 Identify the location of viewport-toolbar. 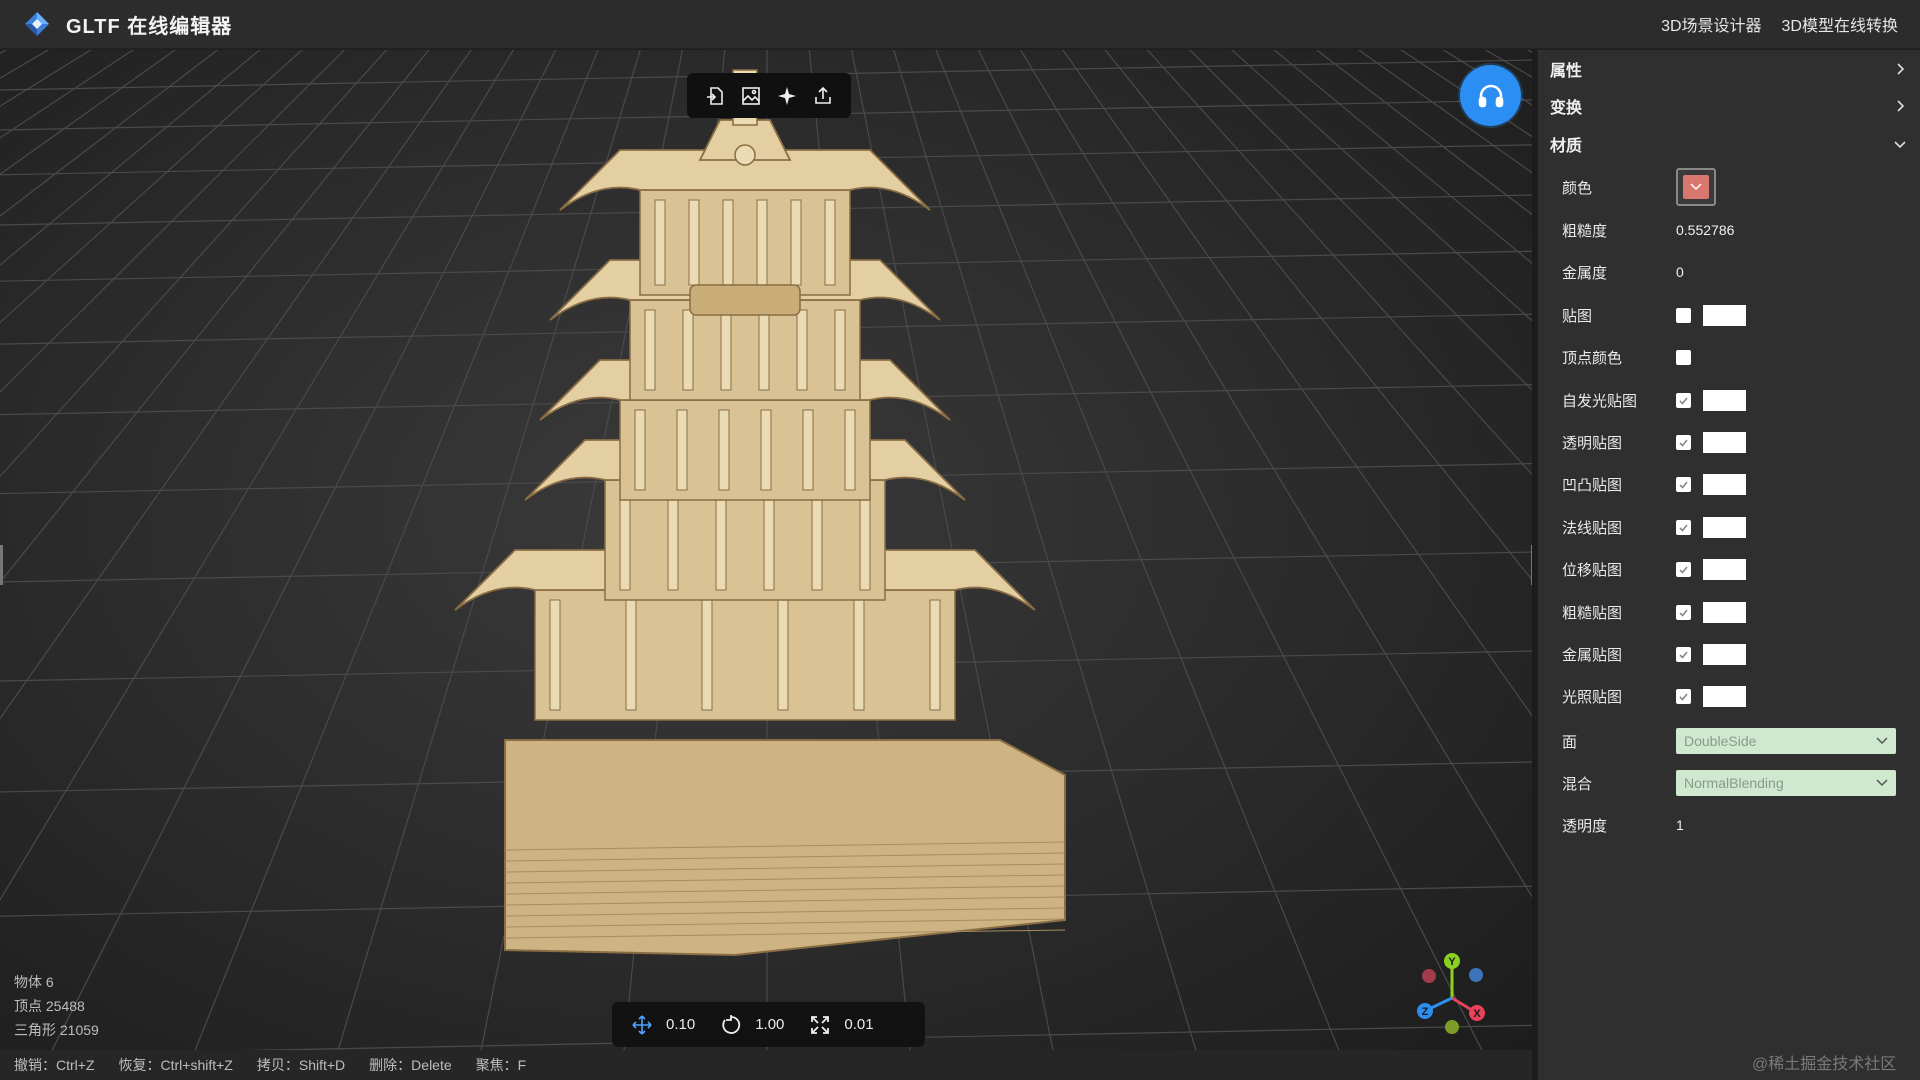
(769, 95).